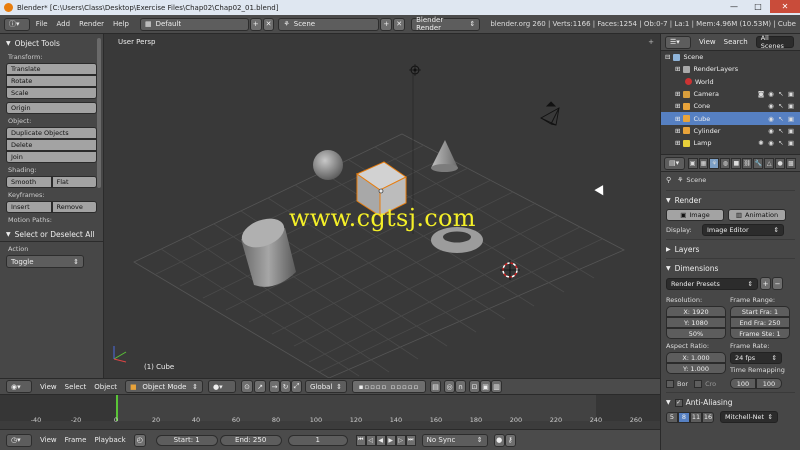  I want to click on render-animation-button: ▥ Animation, so click(757, 215).